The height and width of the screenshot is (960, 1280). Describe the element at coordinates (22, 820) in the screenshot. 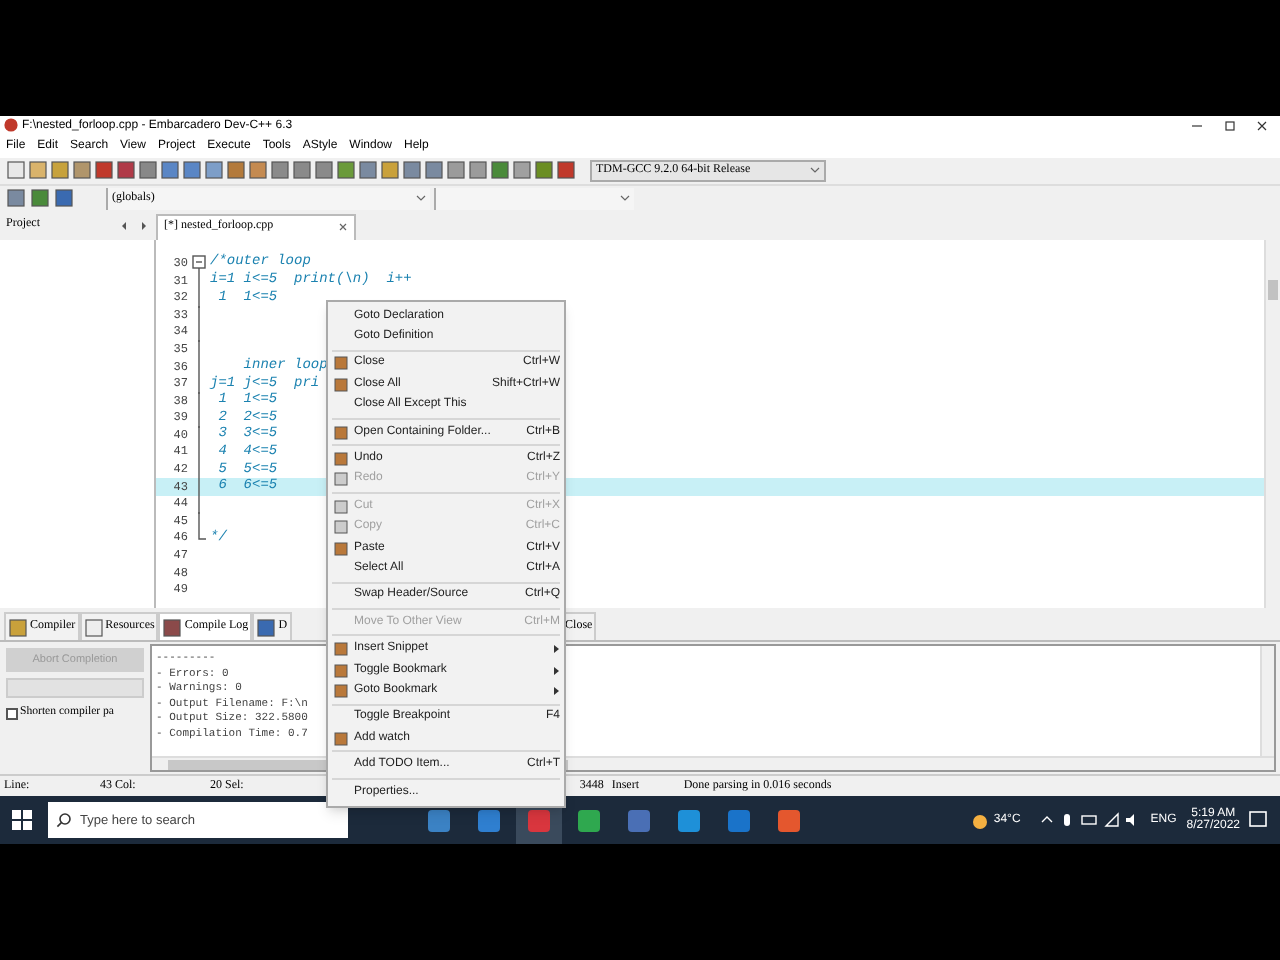

I see `start-icon` at that location.